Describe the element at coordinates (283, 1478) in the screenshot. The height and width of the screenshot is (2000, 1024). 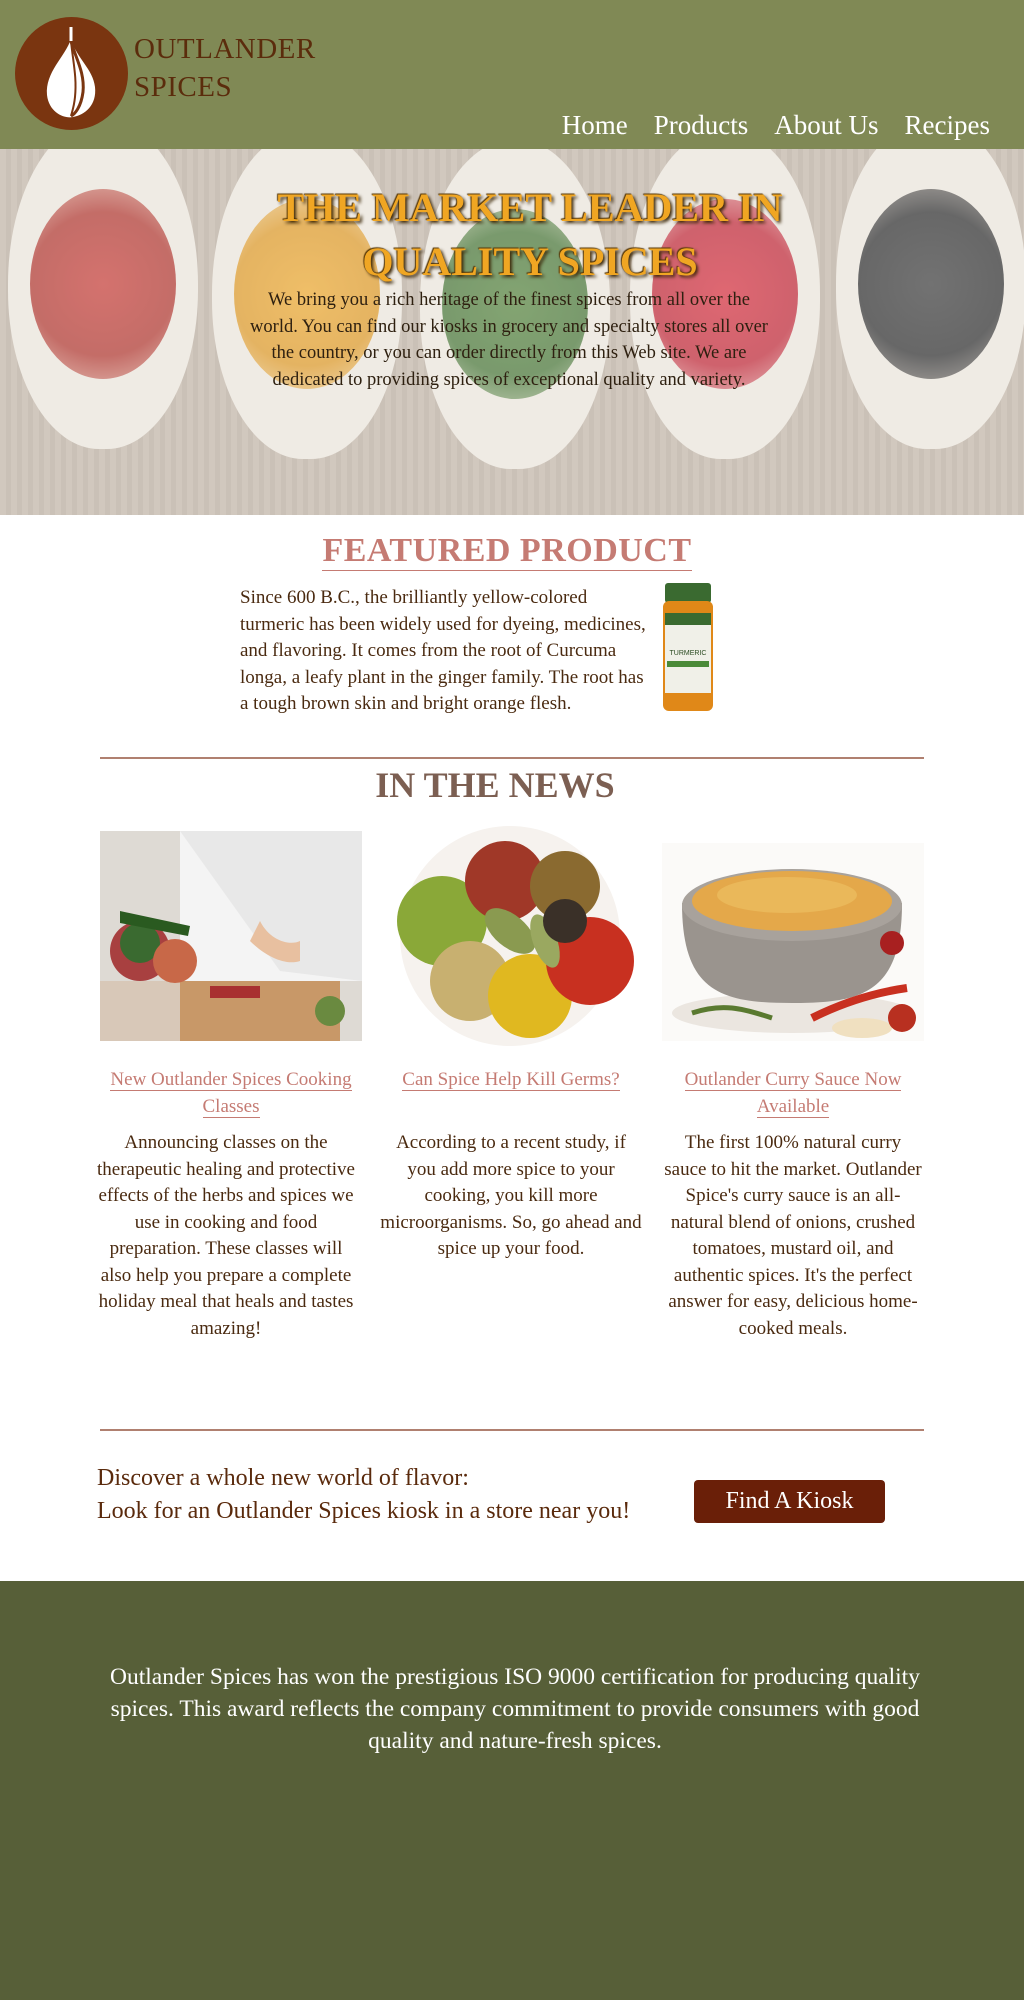
I see `kiosk-promo-line1: Discover a whole new world of flavor:` at that location.